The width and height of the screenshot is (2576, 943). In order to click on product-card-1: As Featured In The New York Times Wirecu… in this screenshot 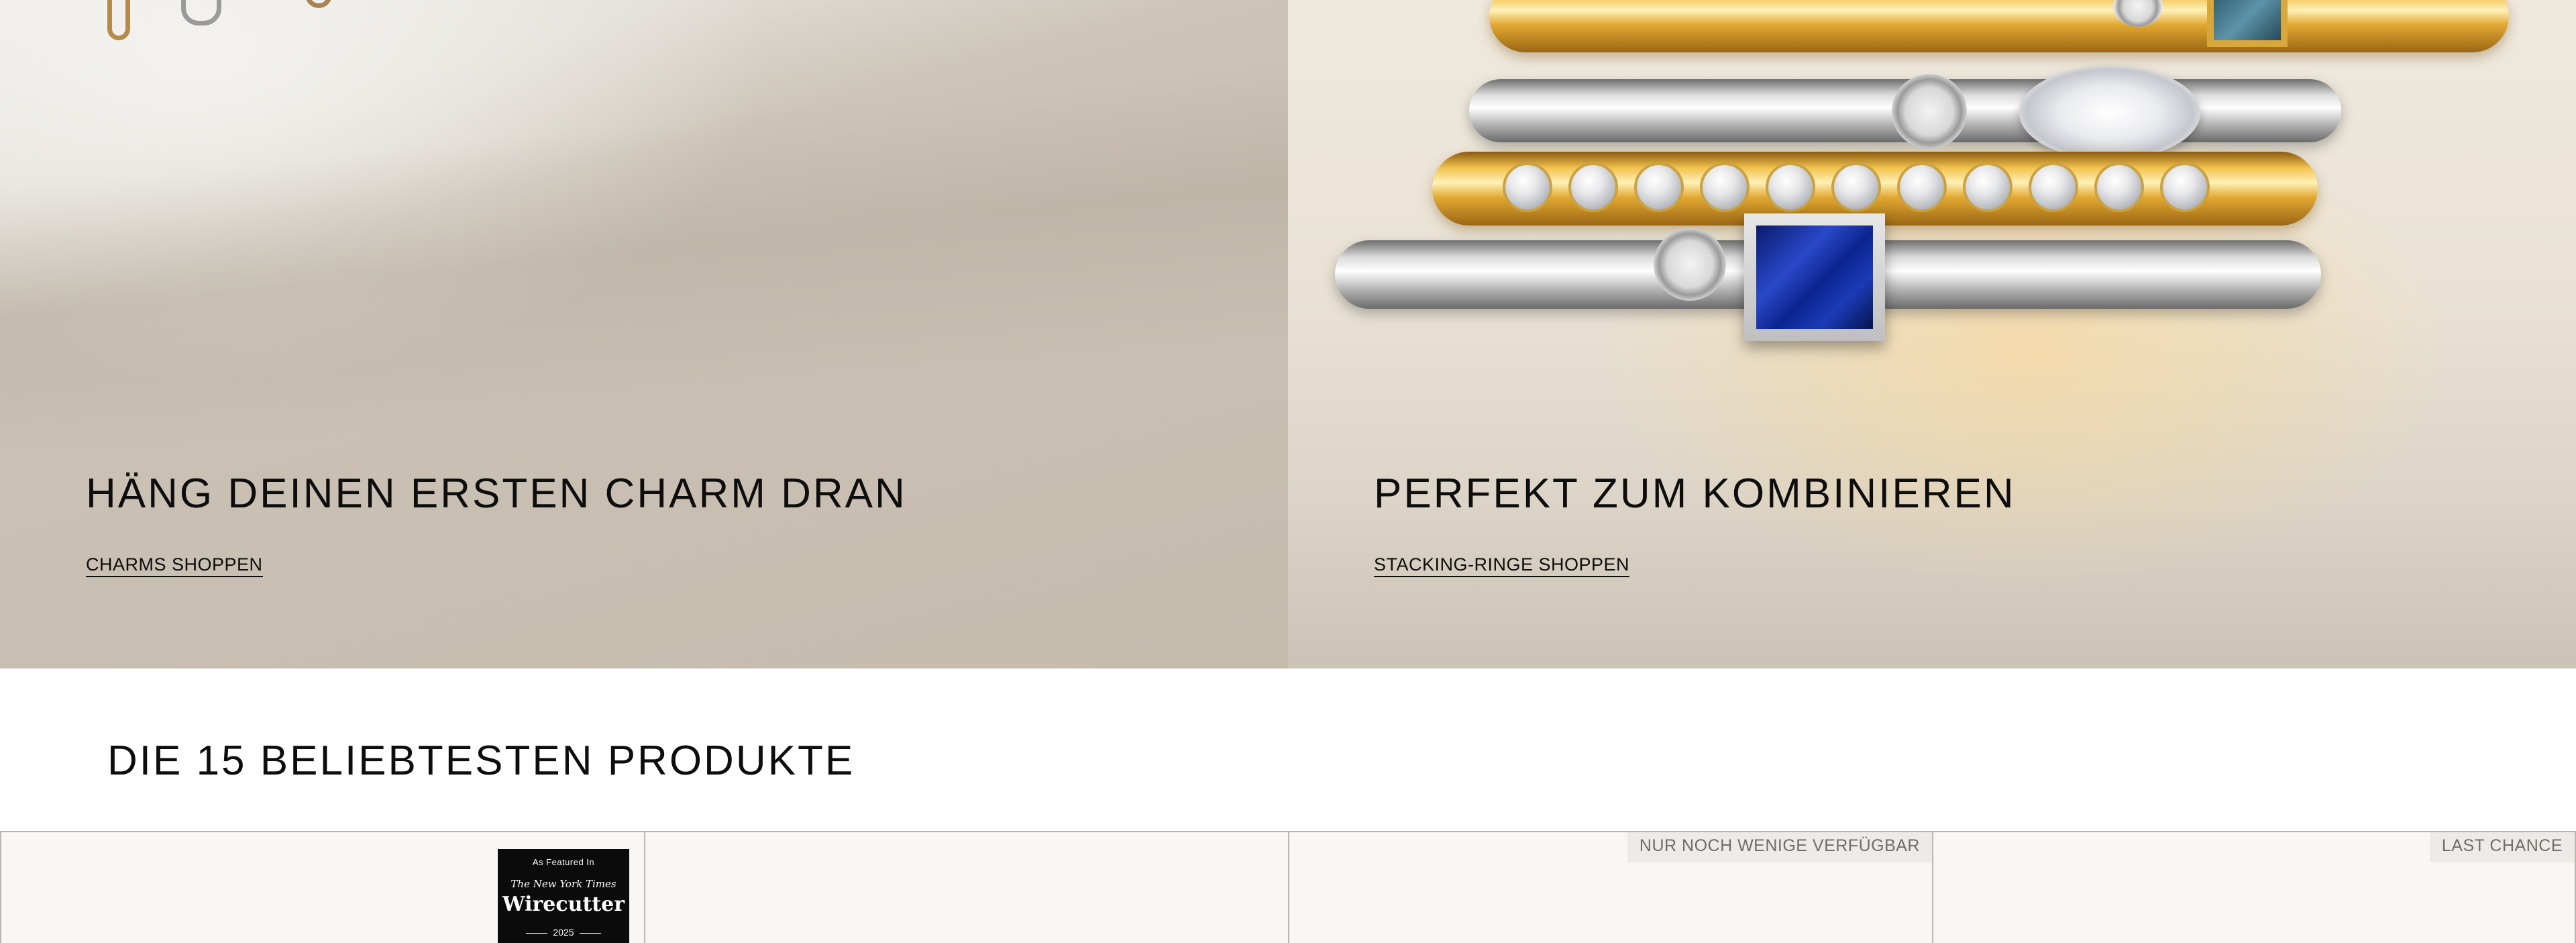, I will do `click(322, 888)`.